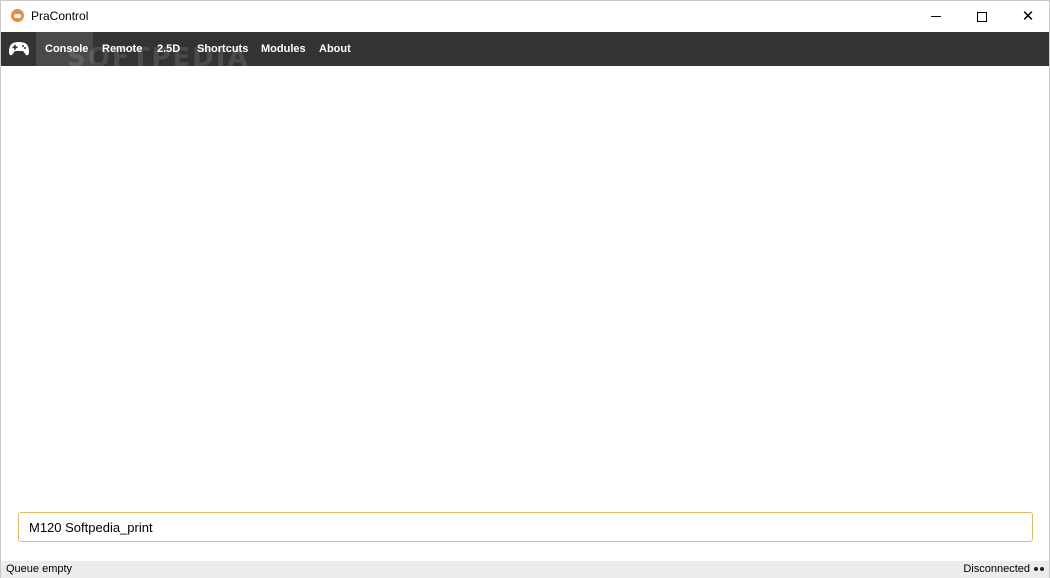 This screenshot has width=1050, height=578. I want to click on tab-shortcuts: Shortcuts, so click(222, 49).